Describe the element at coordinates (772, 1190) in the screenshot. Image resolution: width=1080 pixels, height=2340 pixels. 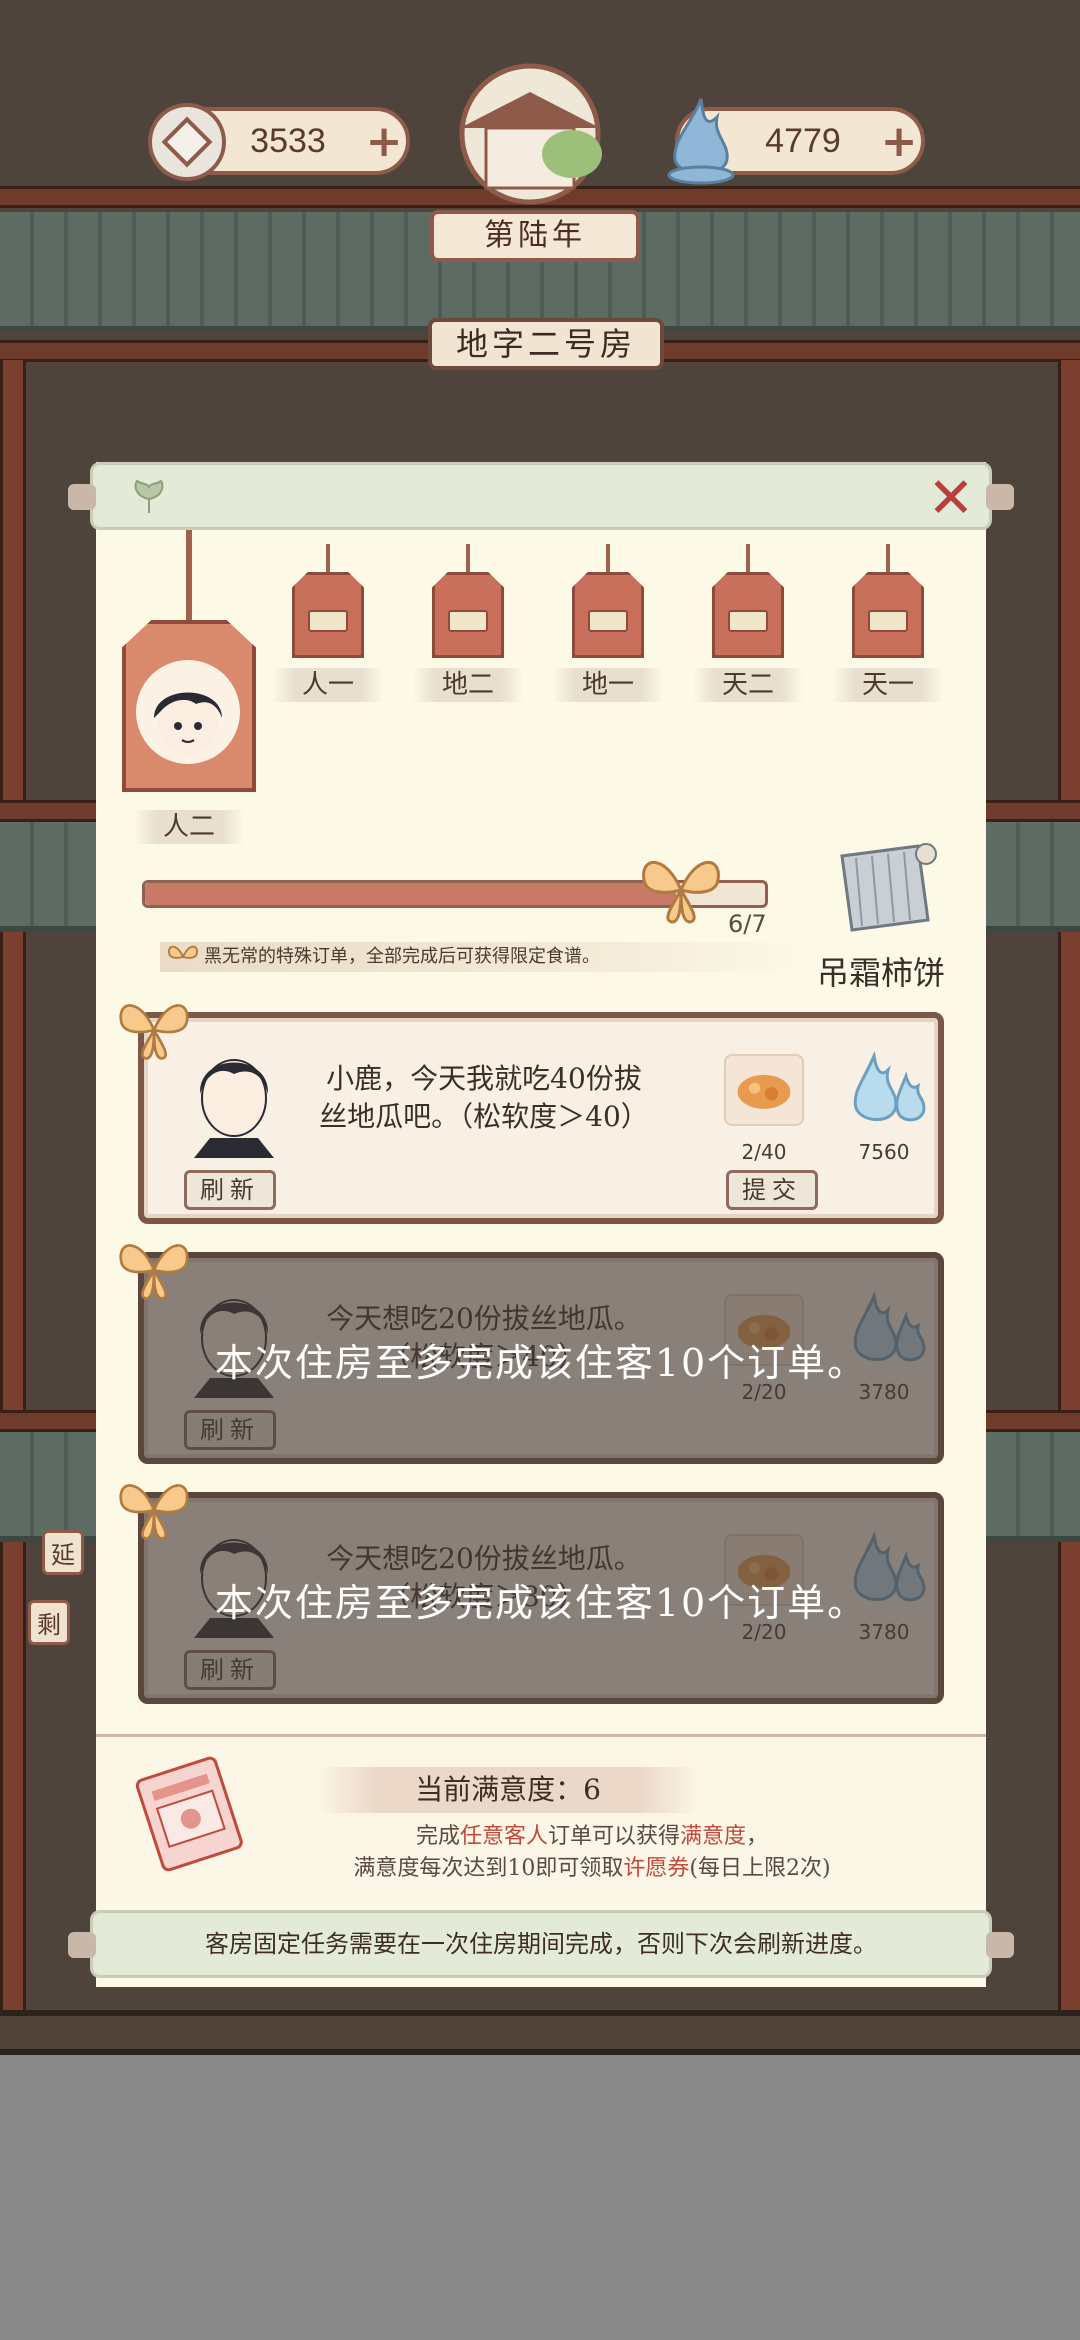
I see `submit-button: 提交` at that location.